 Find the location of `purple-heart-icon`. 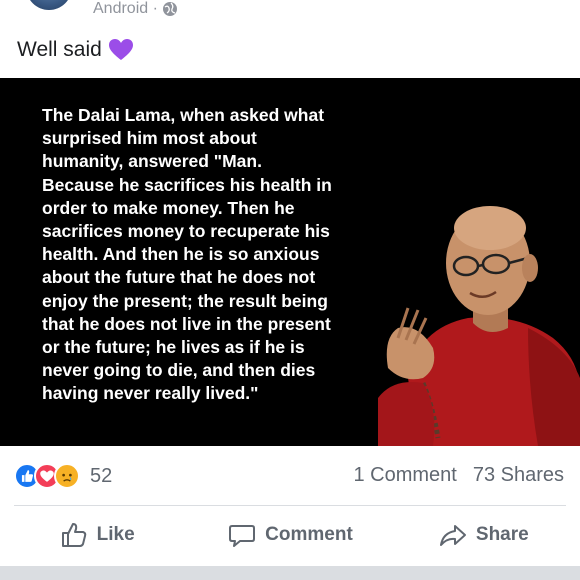

purple-heart-icon is located at coordinates (120, 49).